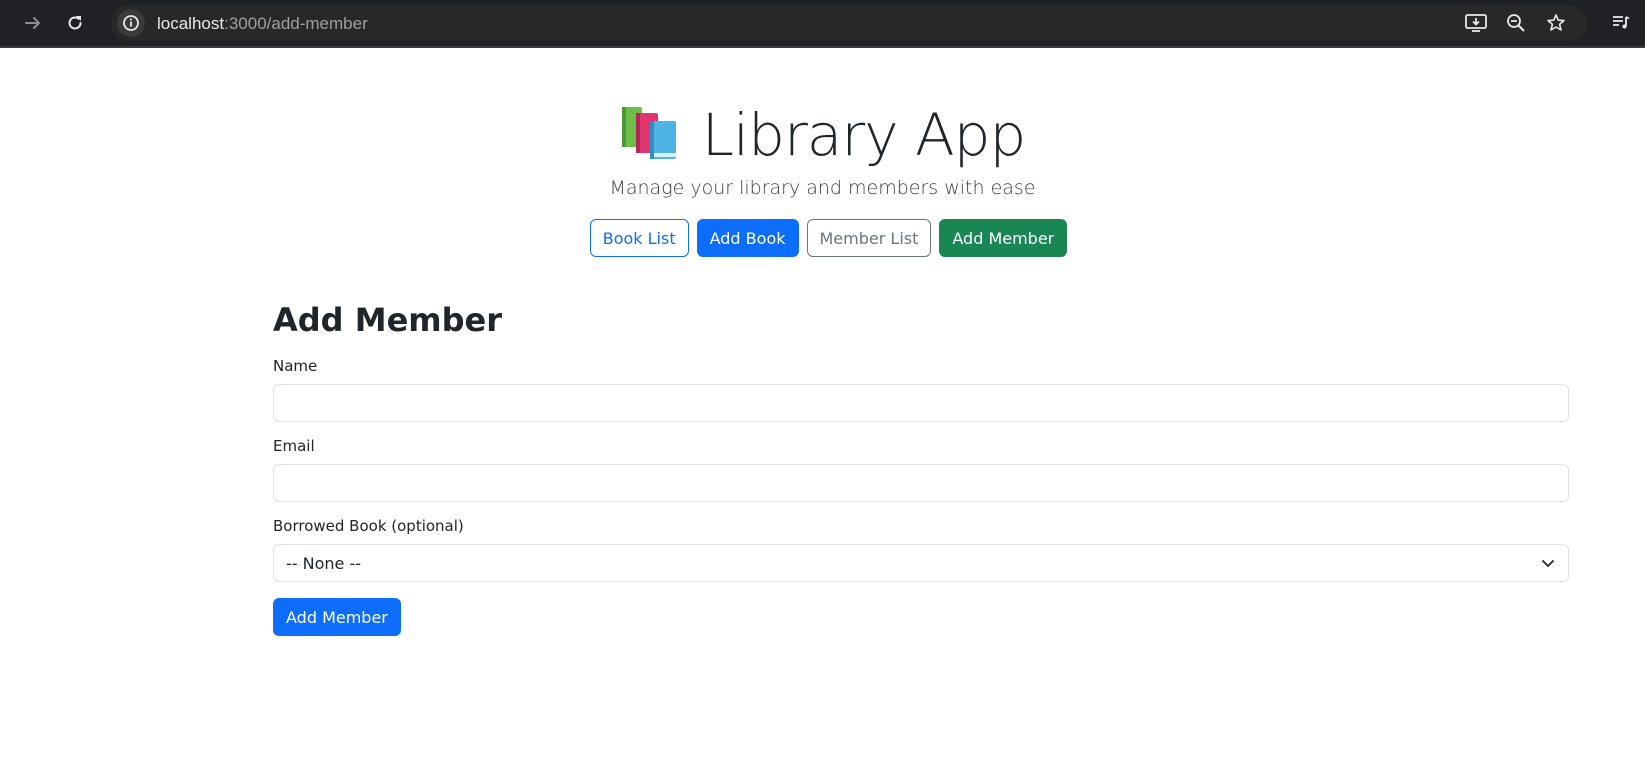  I want to click on reload-icon, so click(75, 23).